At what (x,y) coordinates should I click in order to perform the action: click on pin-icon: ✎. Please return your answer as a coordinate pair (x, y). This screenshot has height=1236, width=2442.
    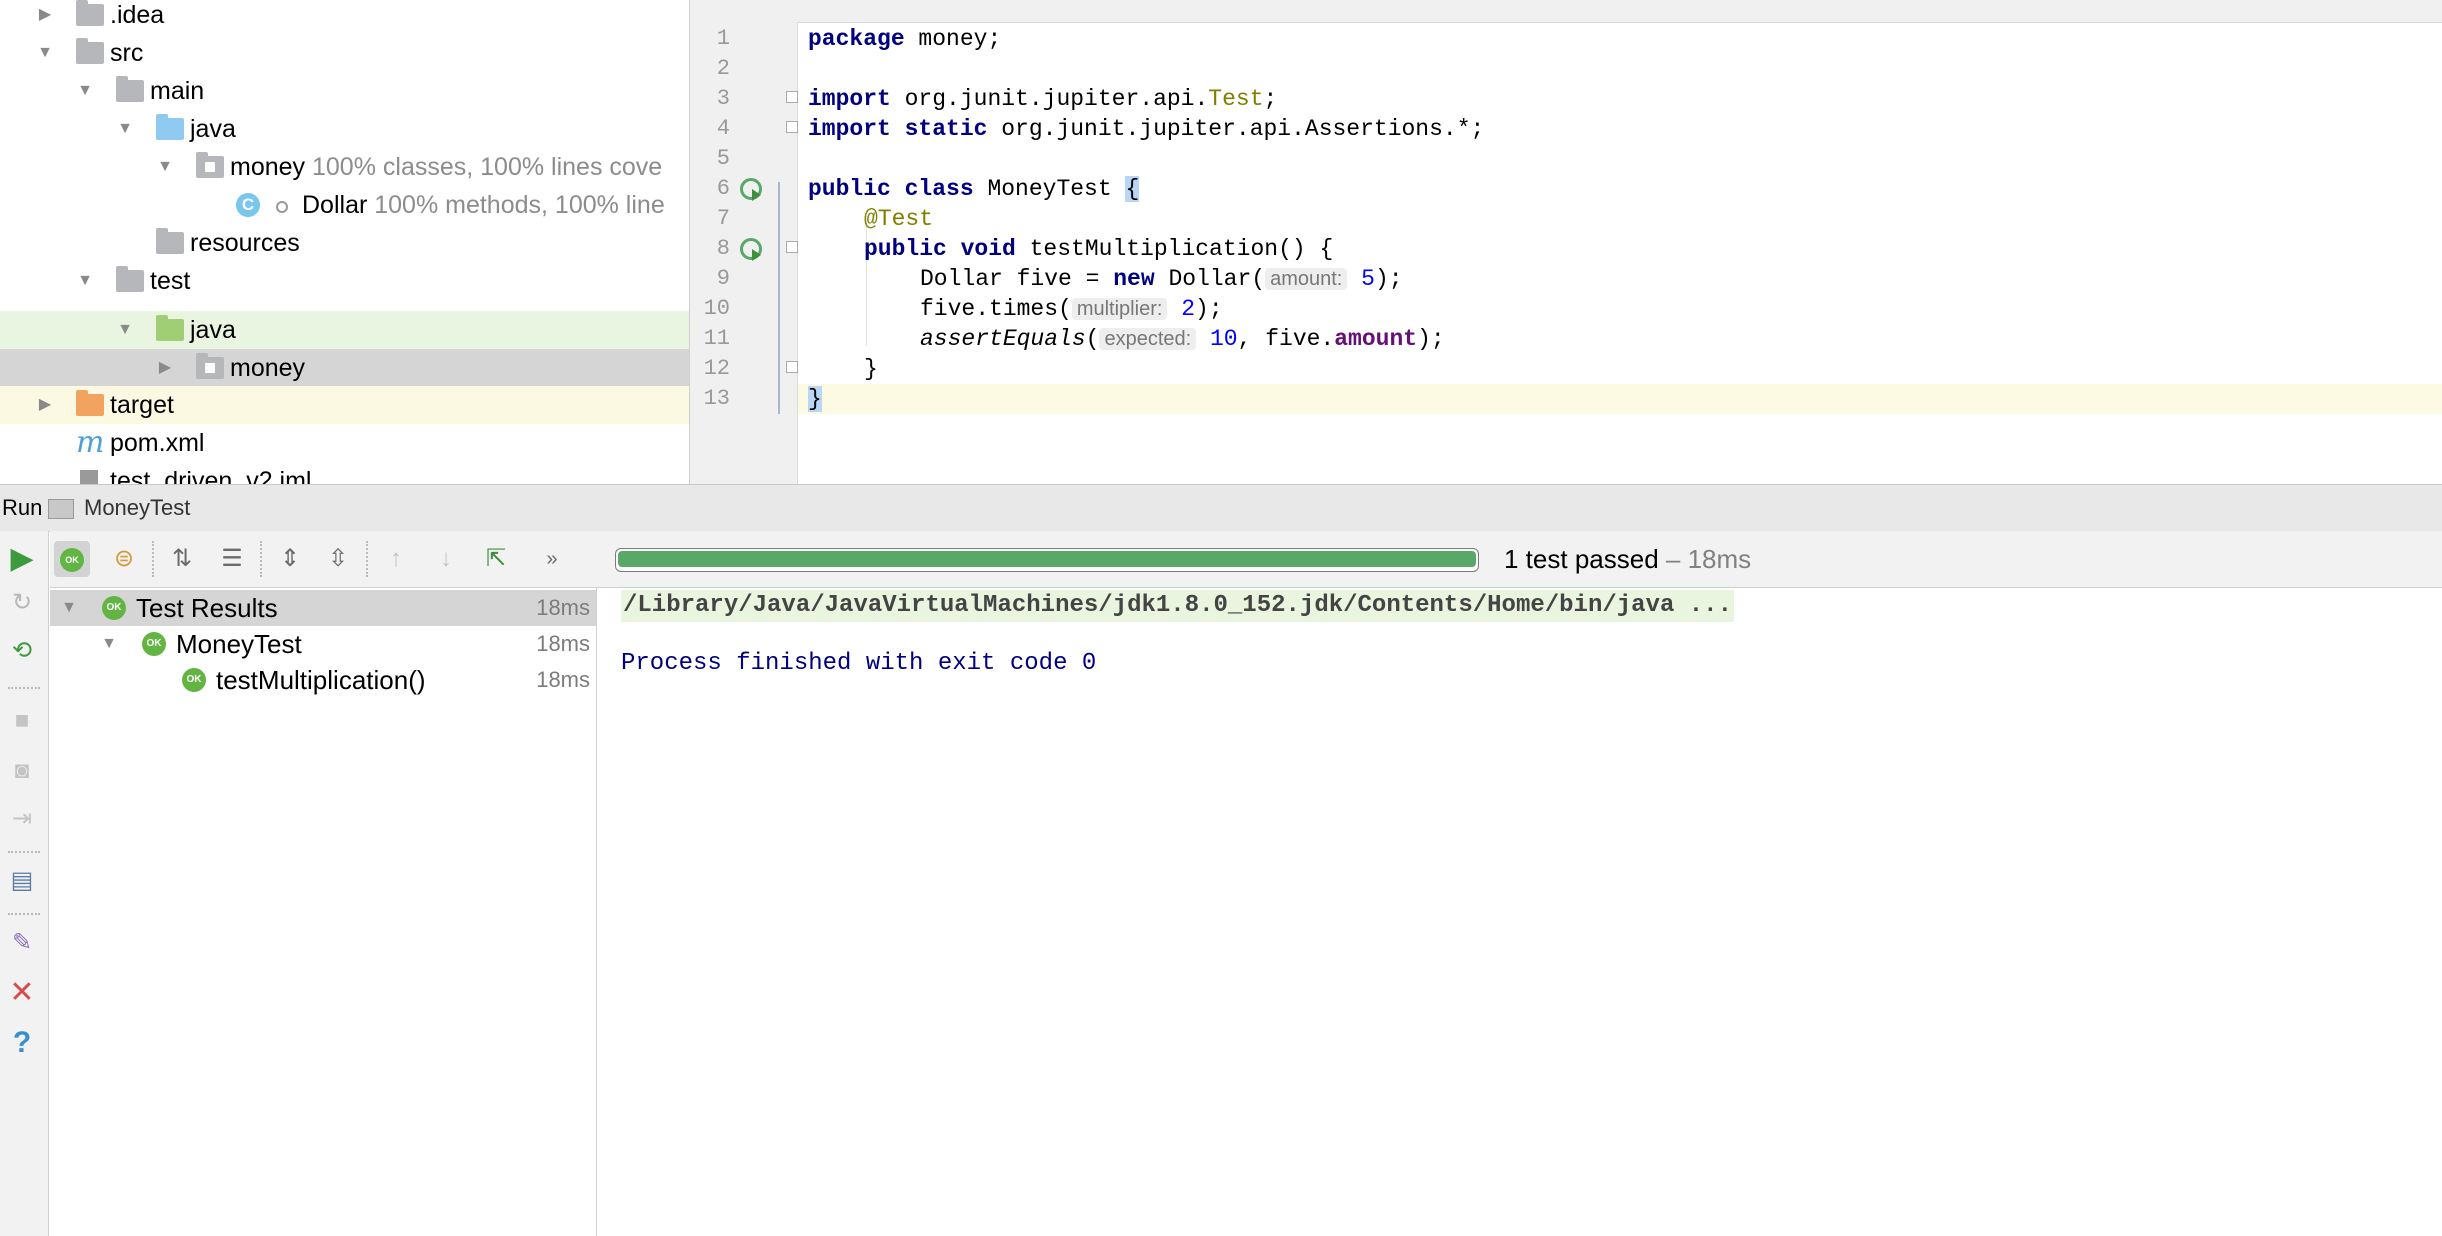
    Looking at the image, I should click on (22, 943).